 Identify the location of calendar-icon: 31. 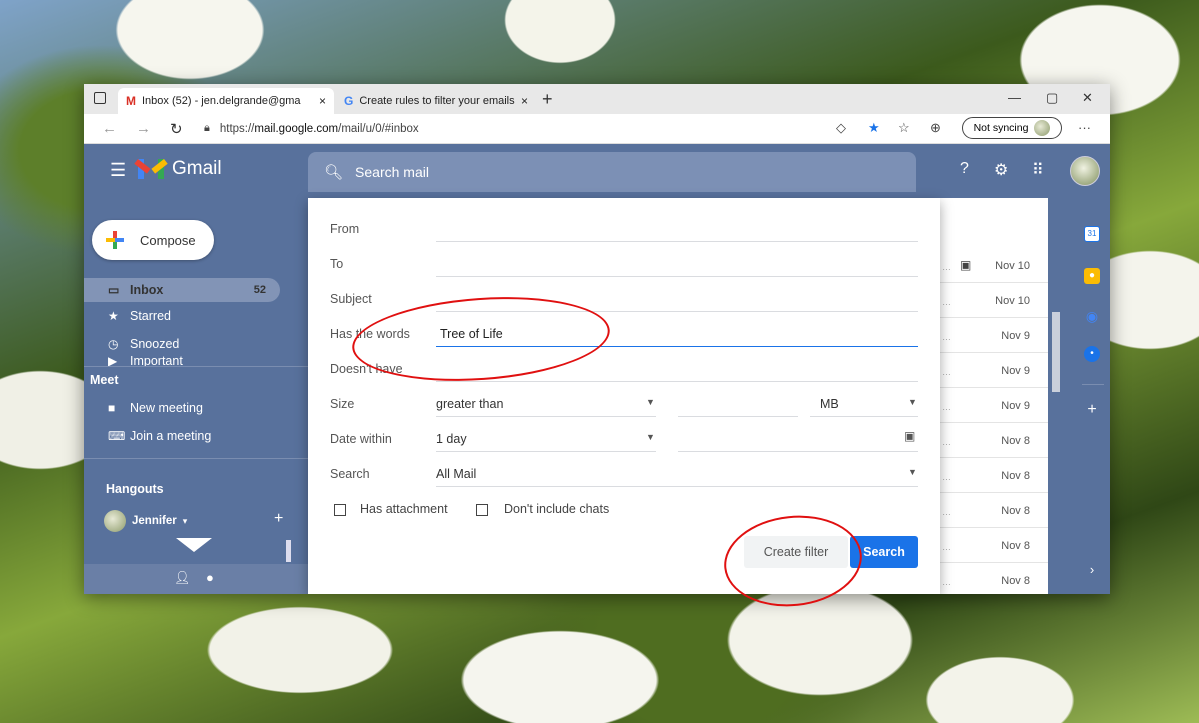
(1092, 234).